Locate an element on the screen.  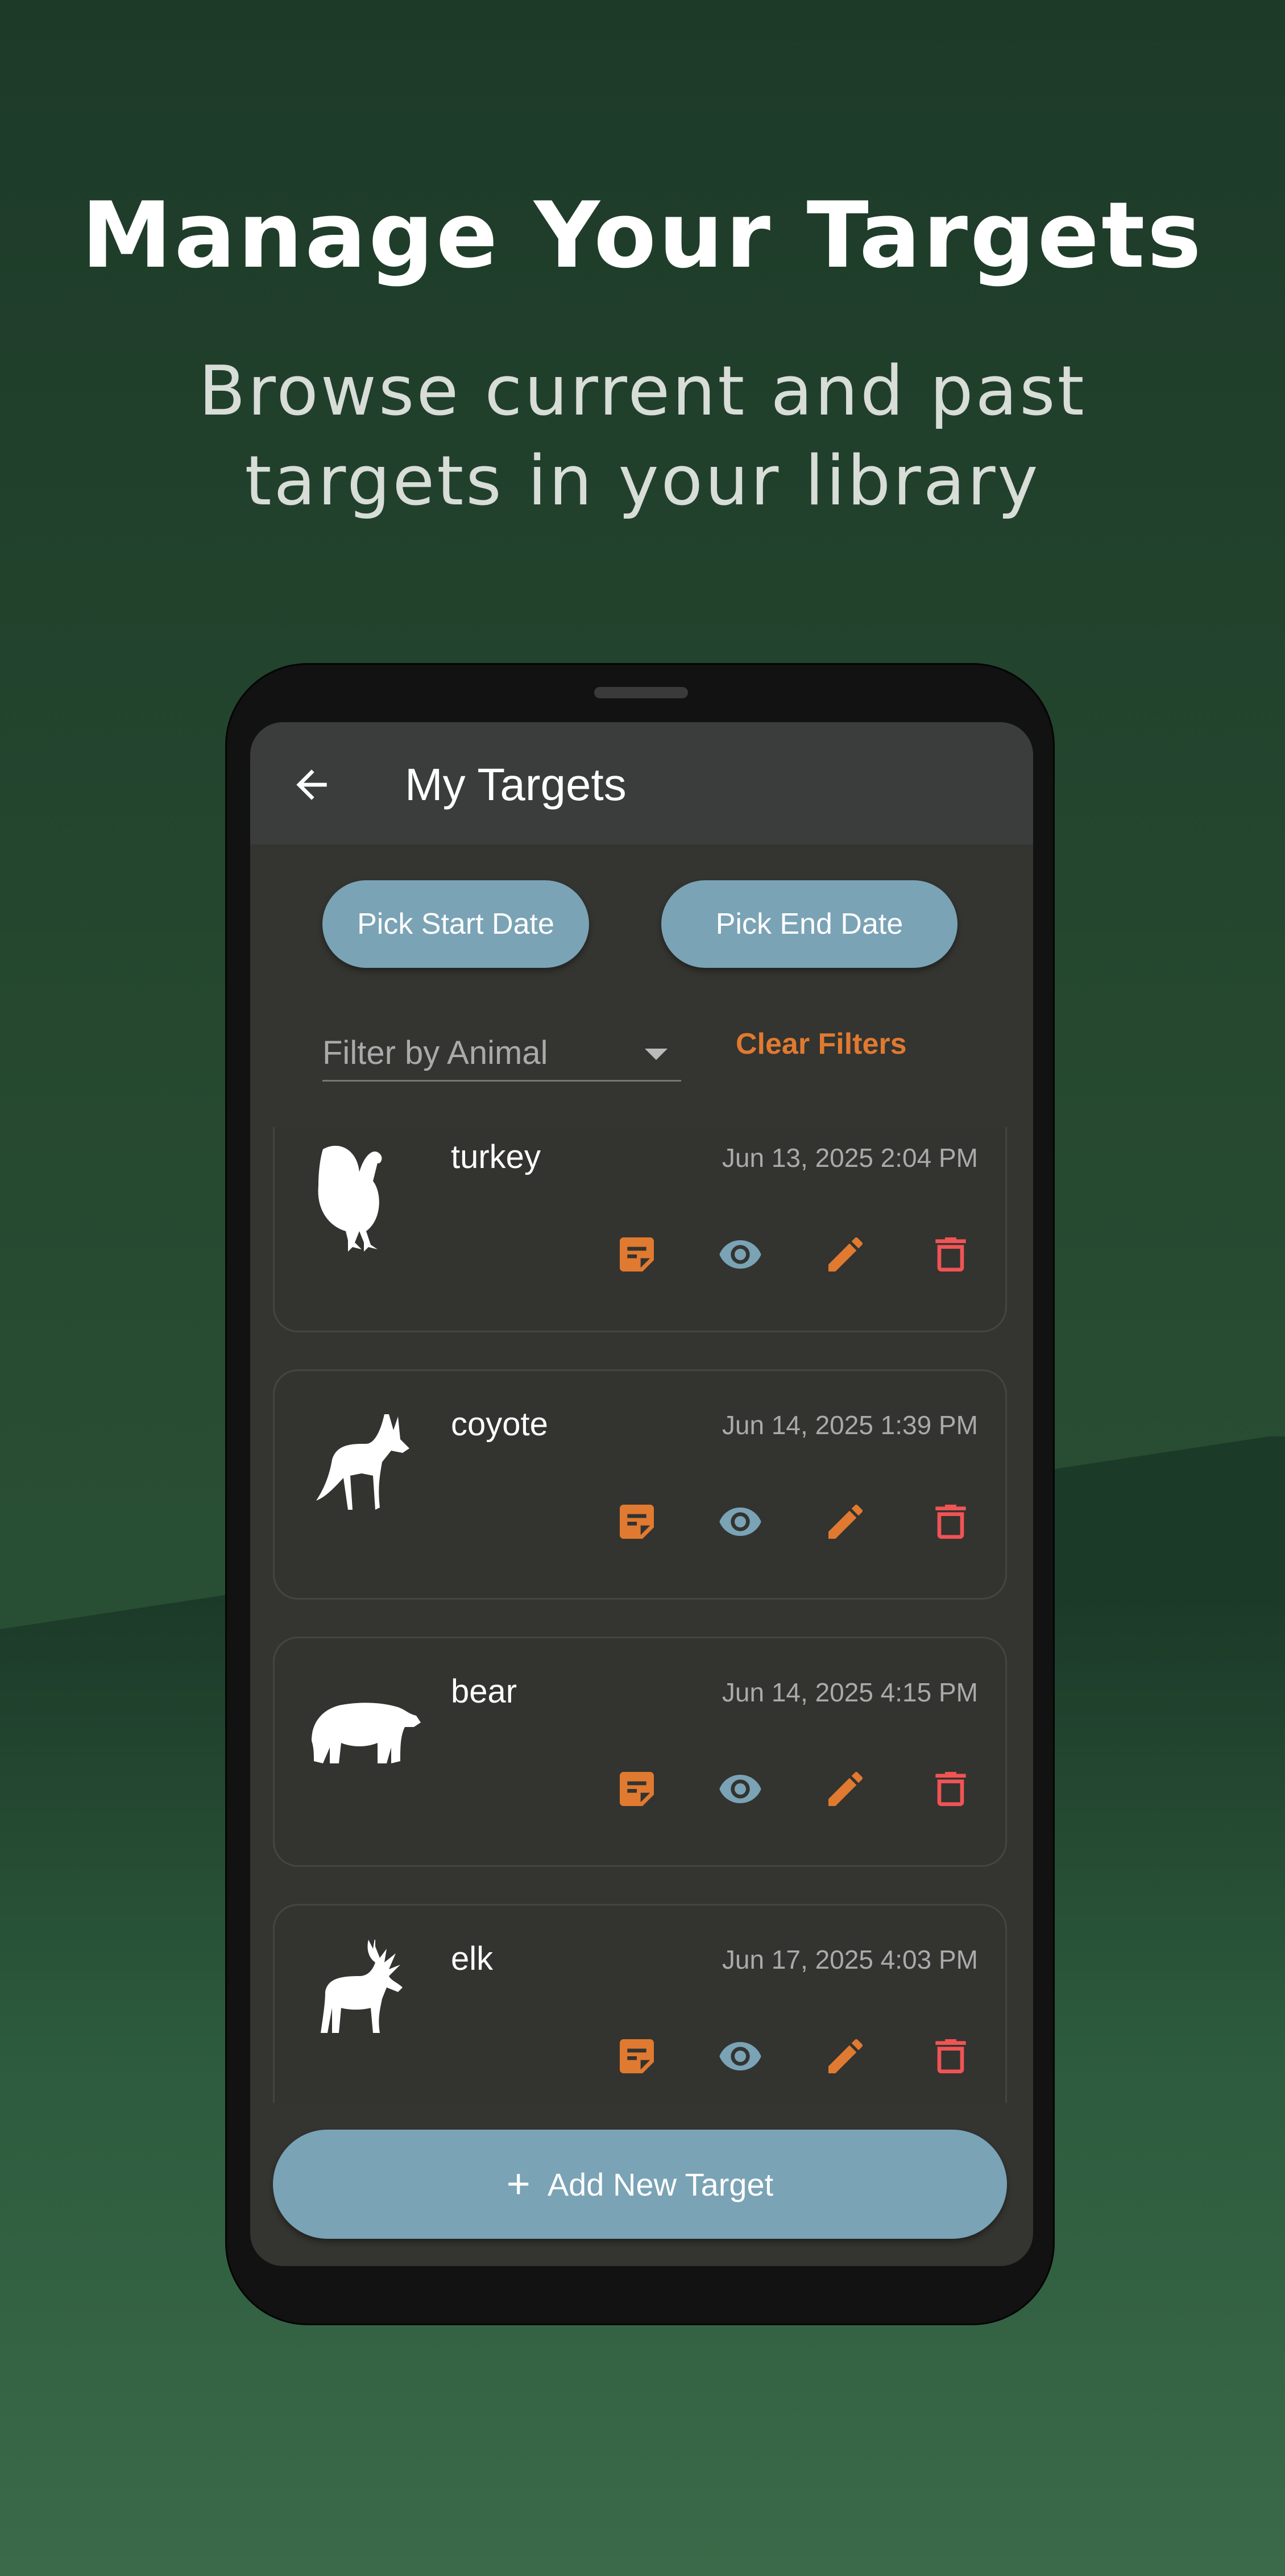
plus-icon: + is located at coordinates (518, 2184).